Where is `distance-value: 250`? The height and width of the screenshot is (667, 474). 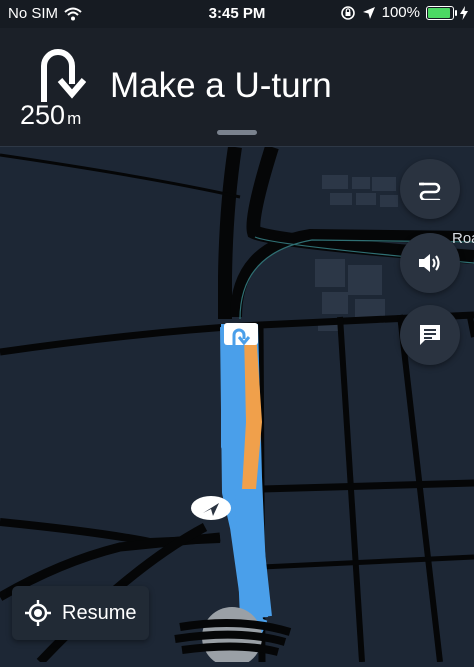
distance-value: 250 is located at coordinates (43, 115).